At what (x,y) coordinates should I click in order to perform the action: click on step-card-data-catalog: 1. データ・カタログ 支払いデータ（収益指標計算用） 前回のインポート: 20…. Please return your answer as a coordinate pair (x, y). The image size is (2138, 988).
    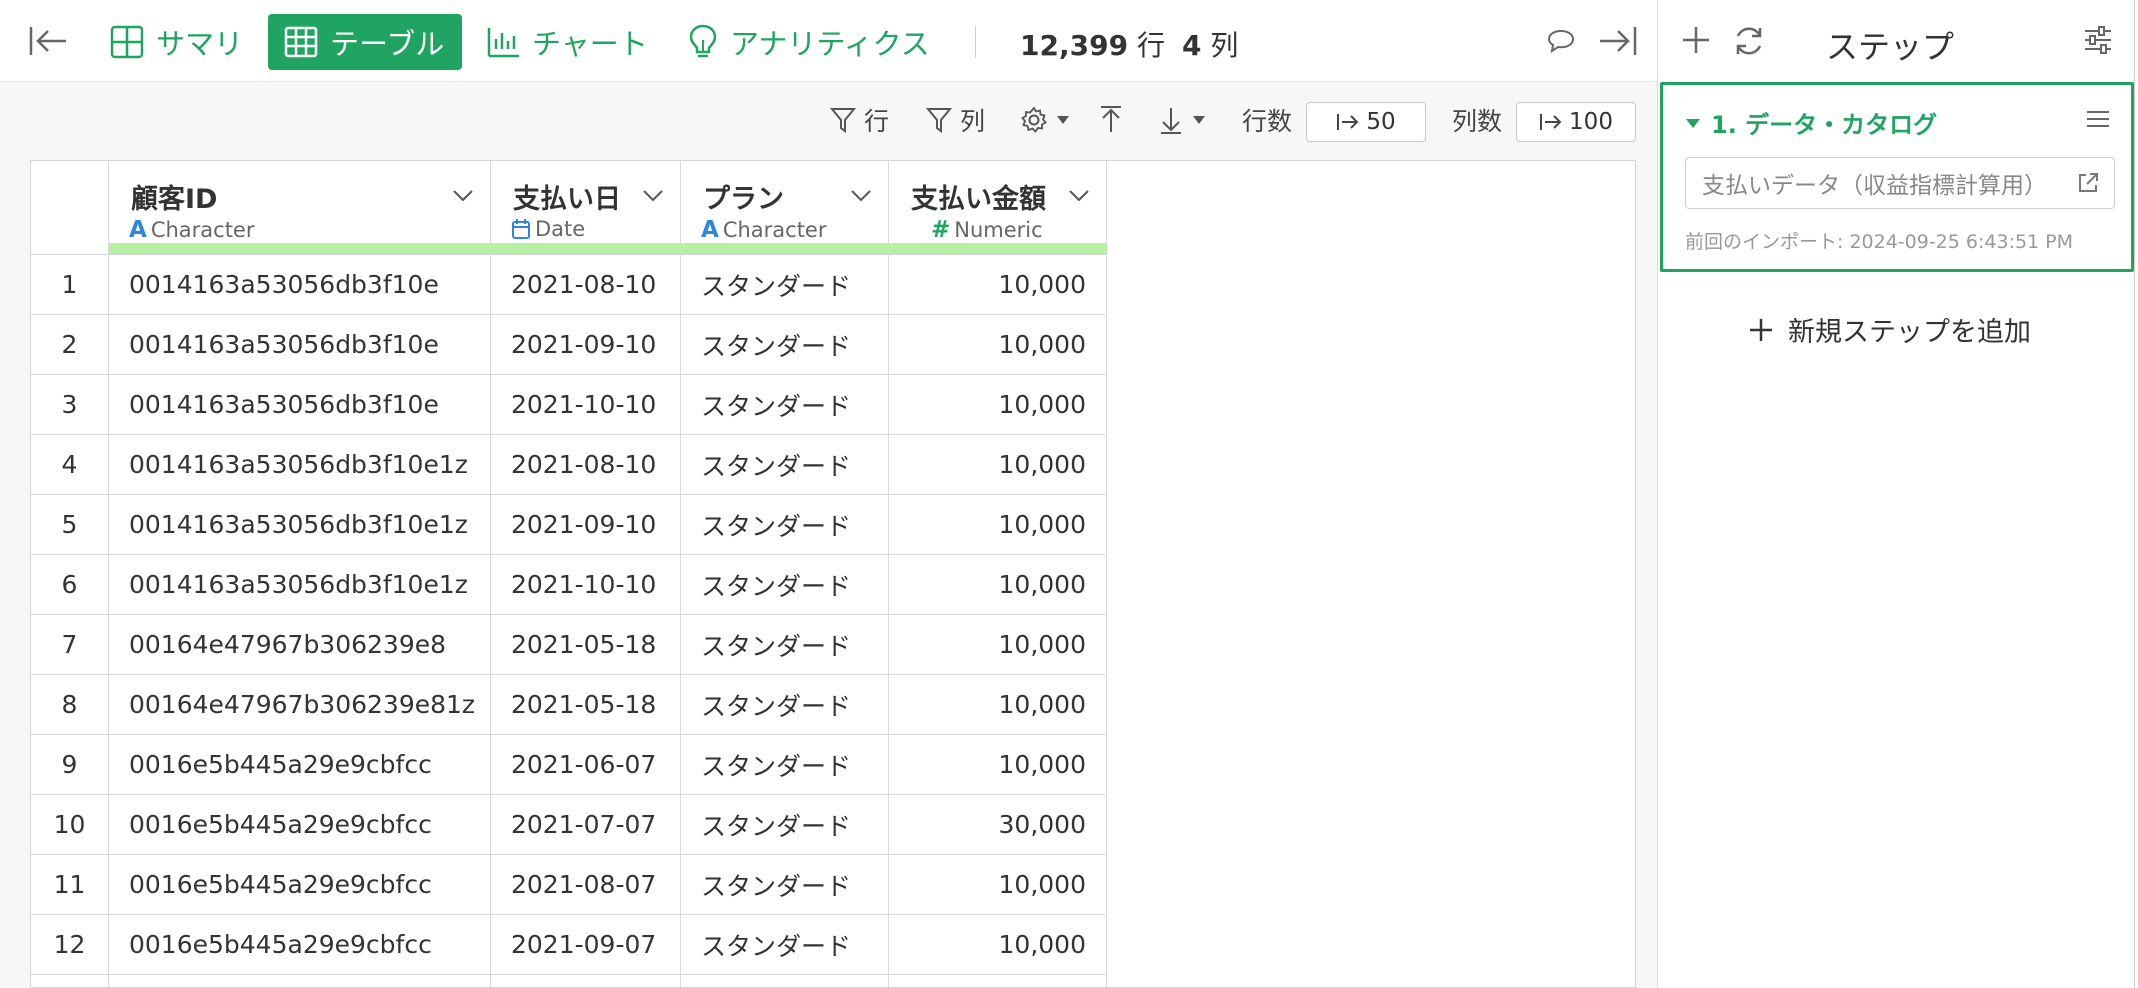
    Looking at the image, I should click on (1897, 177).